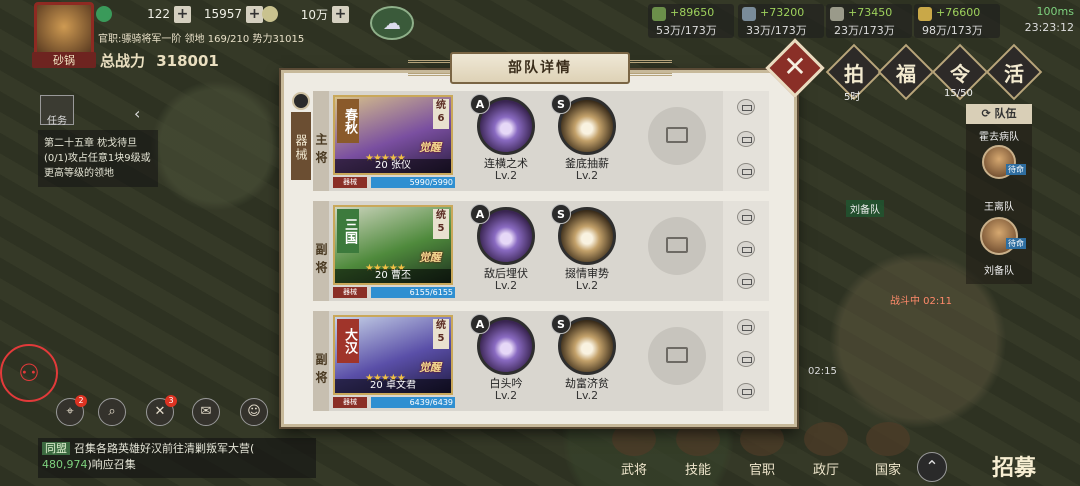  I want to click on skill-slot: A 连横之术 Lv.2, so click(506, 138).